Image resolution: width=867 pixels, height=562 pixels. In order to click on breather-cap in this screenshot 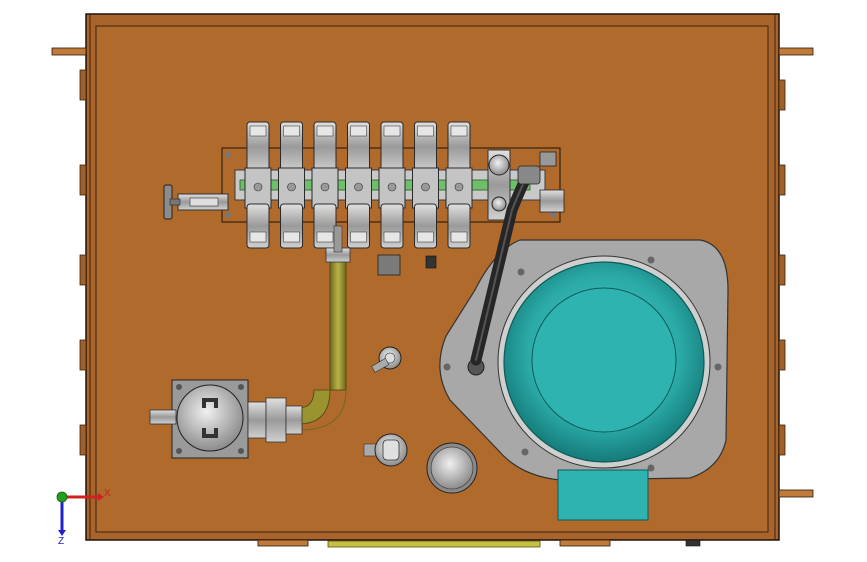, I will do `click(452, 468)`.